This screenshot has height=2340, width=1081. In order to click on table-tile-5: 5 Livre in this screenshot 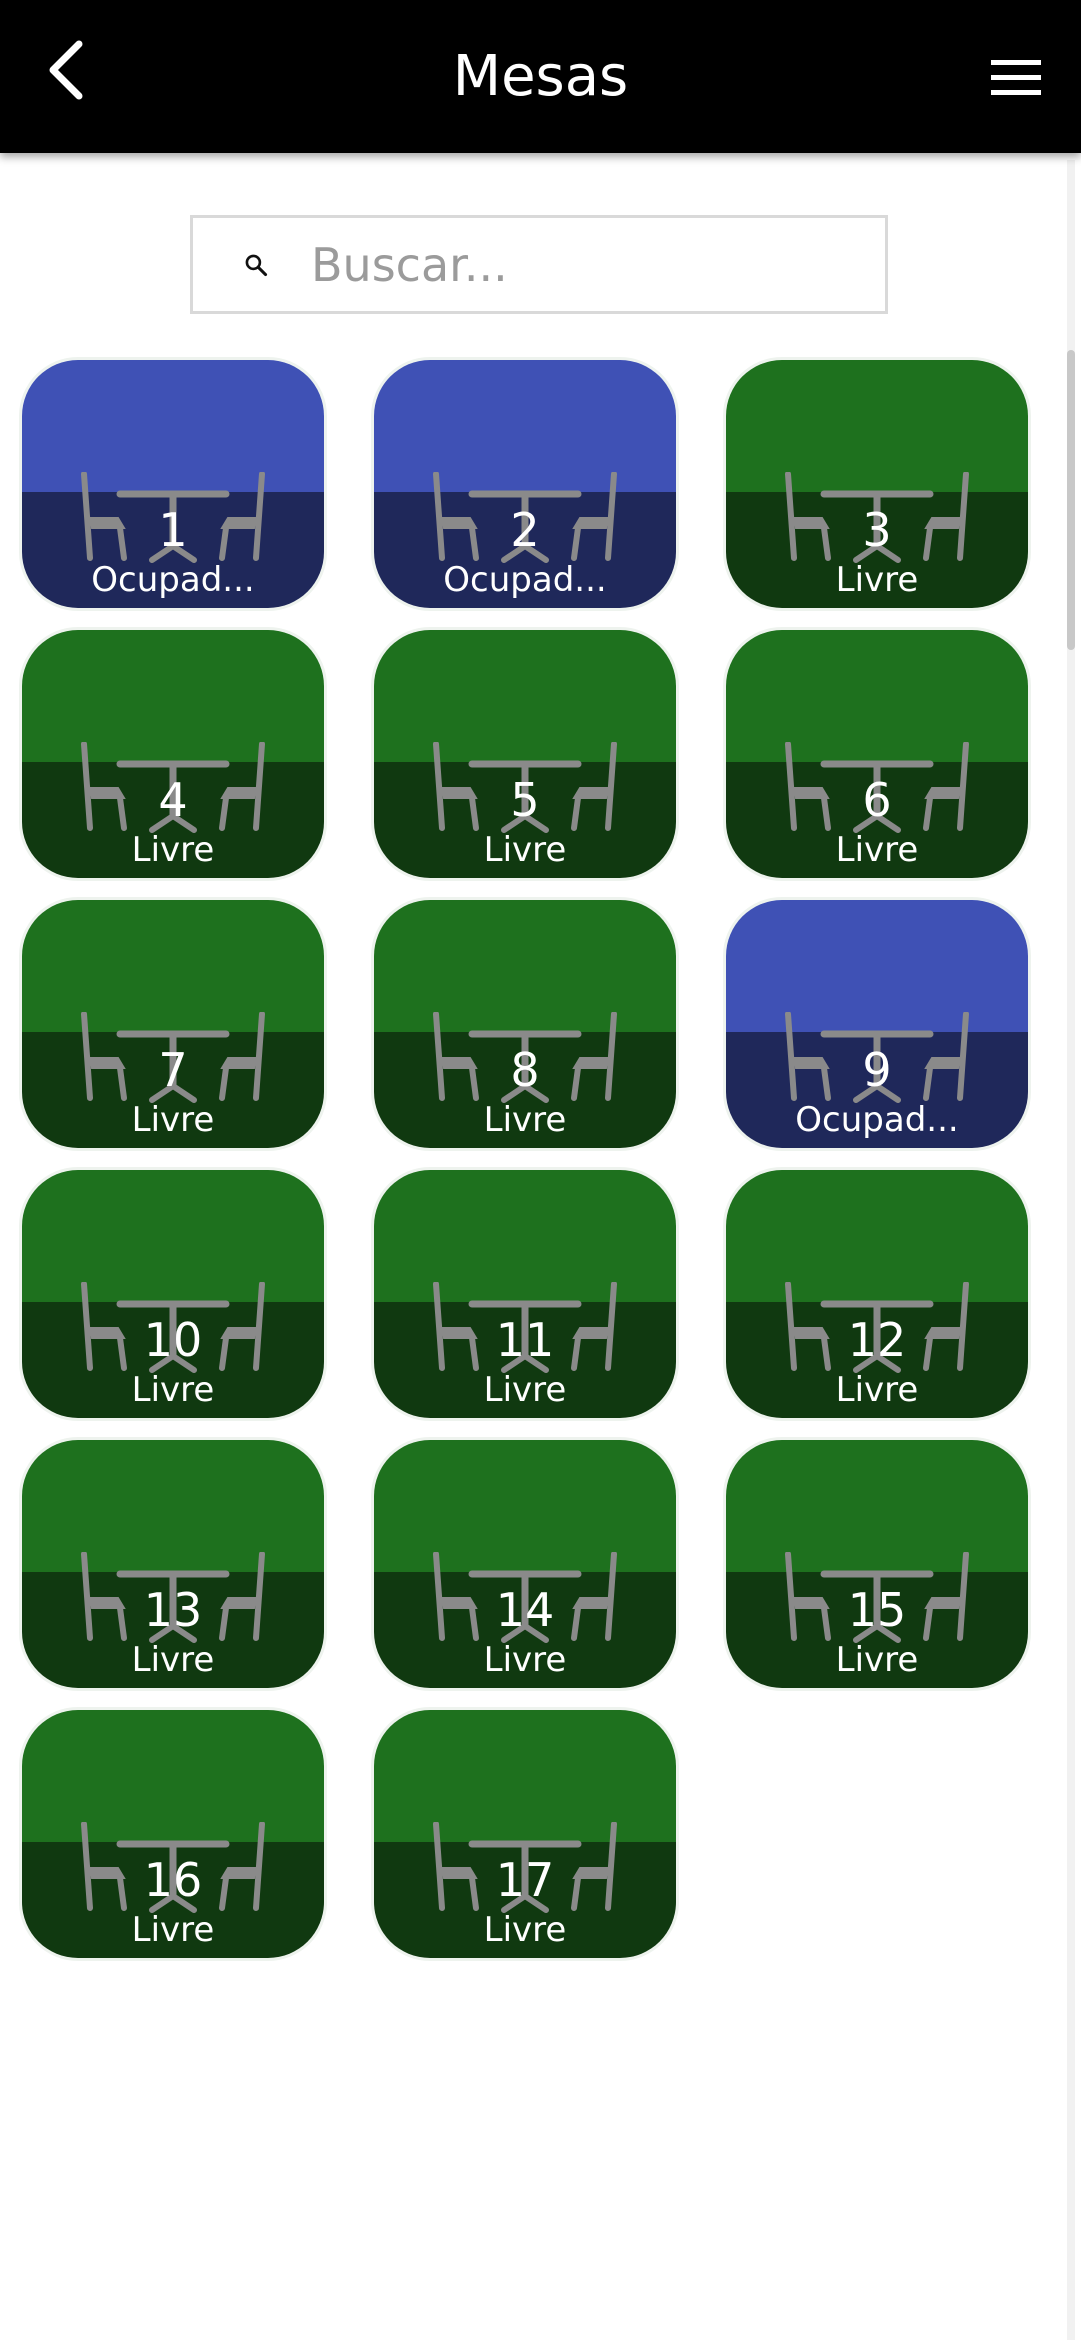, I will do `click(525, 754)`.